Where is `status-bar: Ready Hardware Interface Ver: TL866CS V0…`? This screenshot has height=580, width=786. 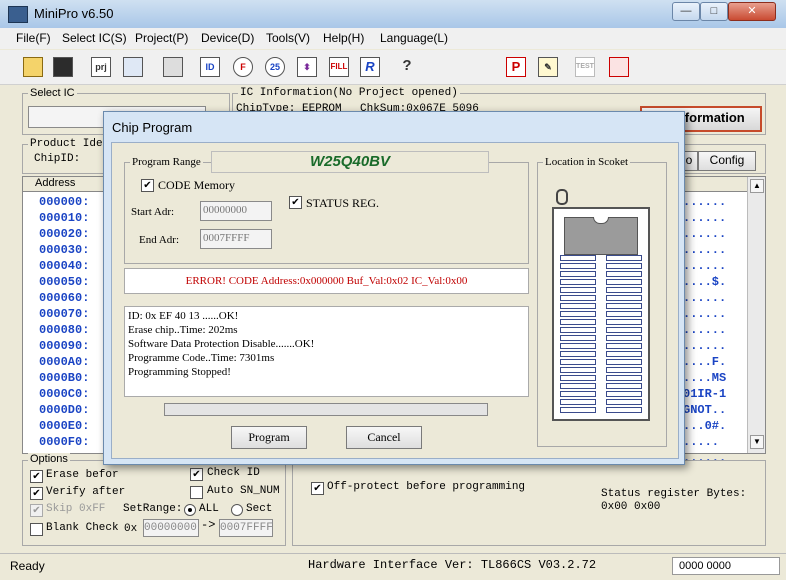
status-bar: Ready Hardware Interface Ver: TL866CS V0… is located at coordinates (393, 566).